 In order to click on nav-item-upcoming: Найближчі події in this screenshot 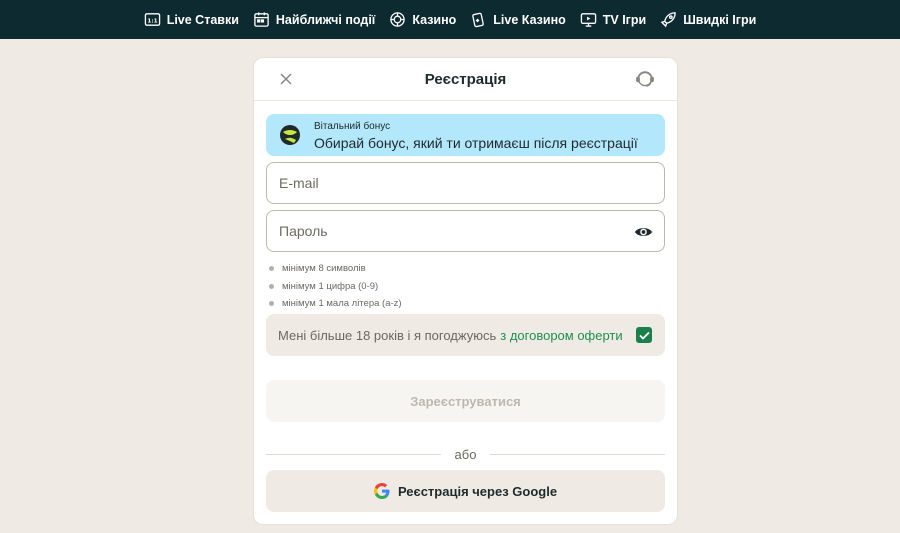, I will do `click(314, 19)`.